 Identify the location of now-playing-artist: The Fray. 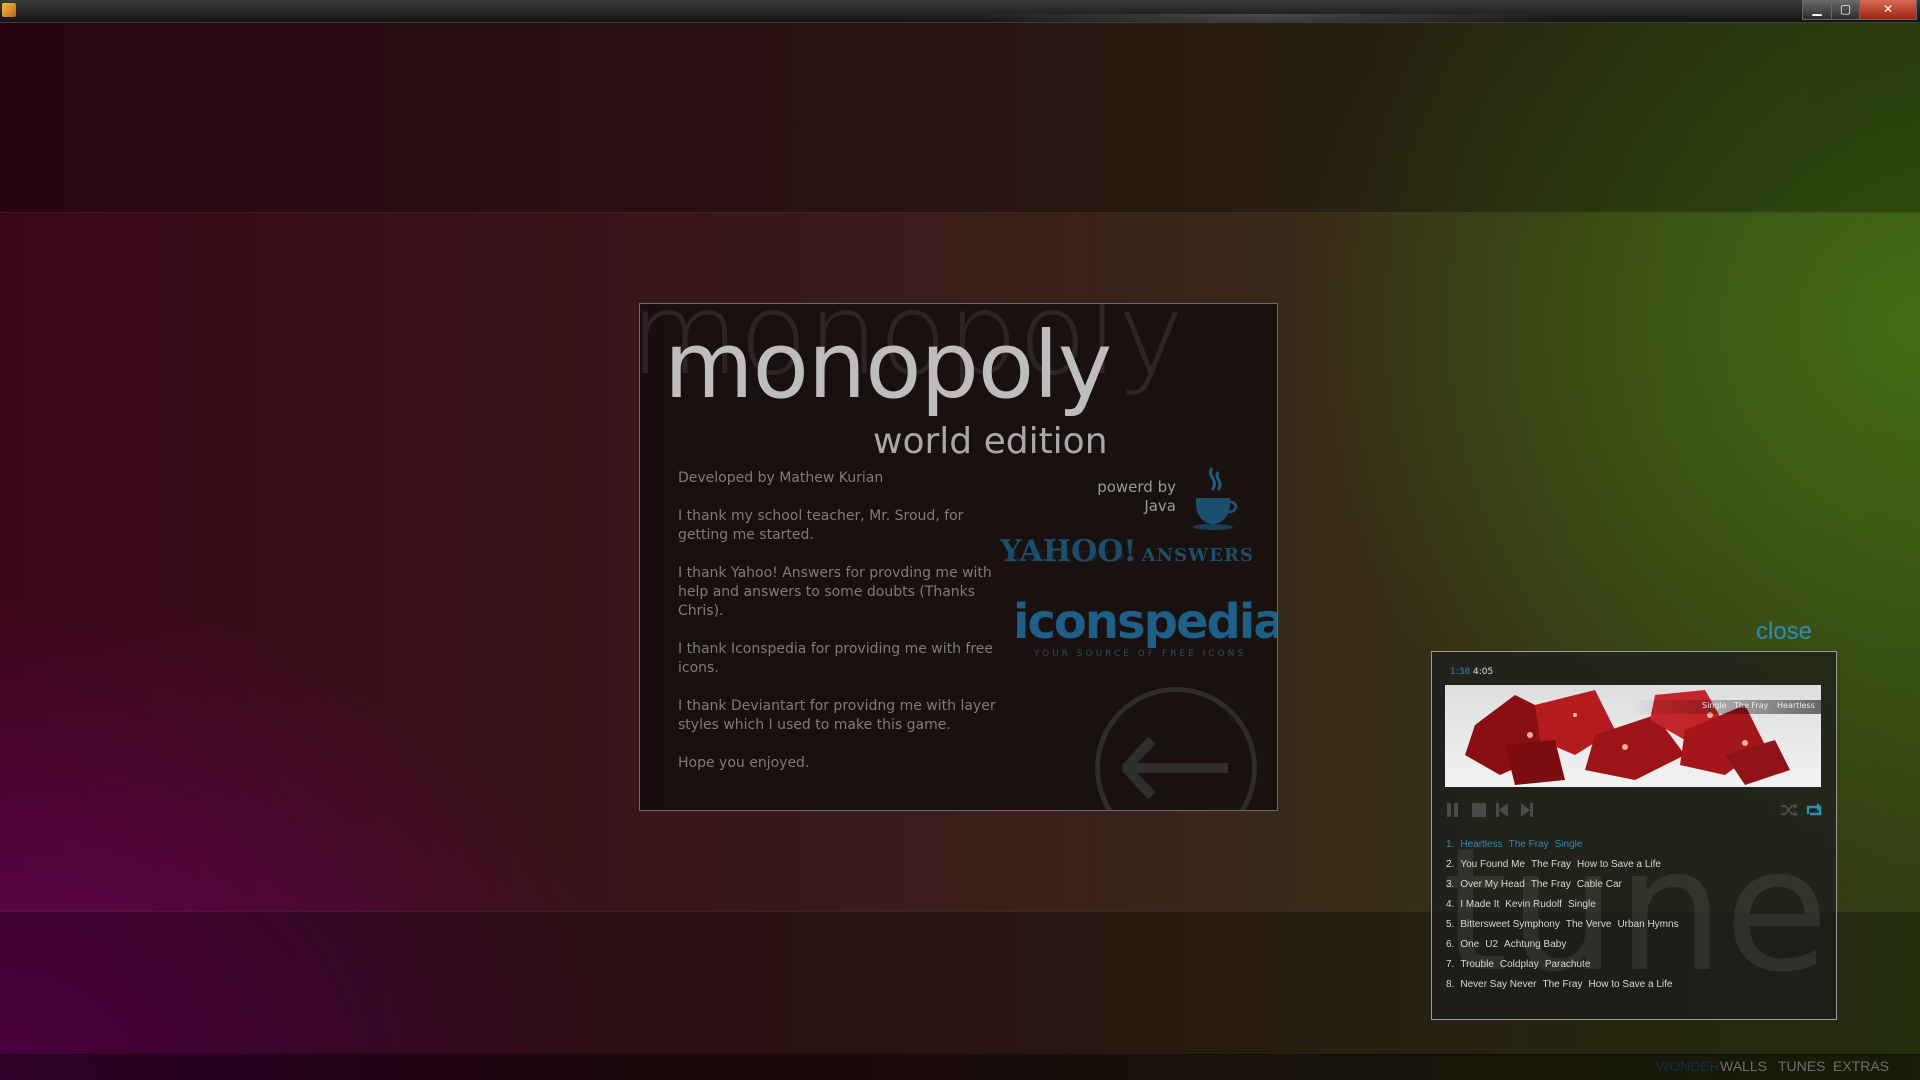
(1751, 705).